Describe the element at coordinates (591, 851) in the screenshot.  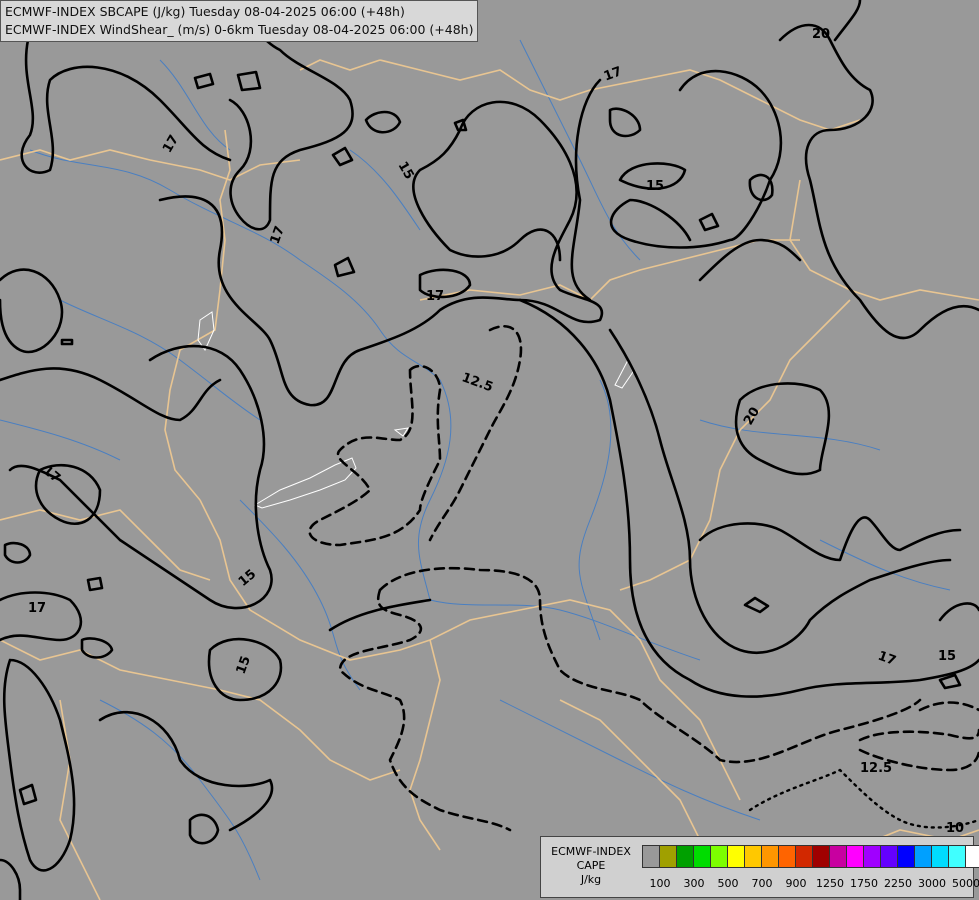
I see `legend-title-line: ECMWF-INDEX` at that location.